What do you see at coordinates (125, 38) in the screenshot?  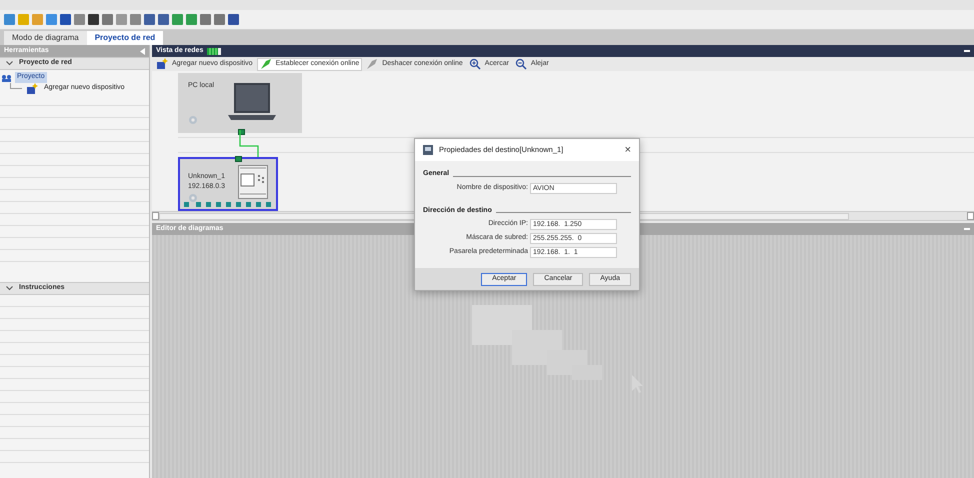 I see `tab: Proyecto de red` at bounding box center [125, 38].